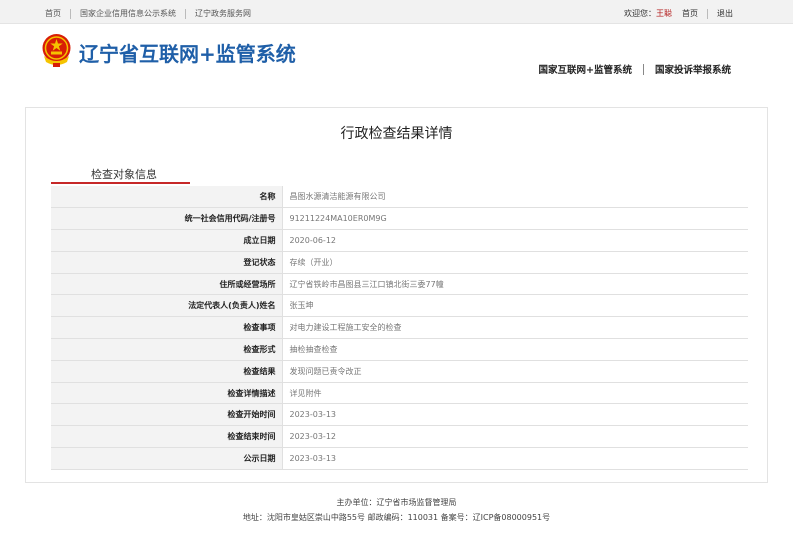 The height and width of the screenshot is (554, 793). What do you see at coordinates (167, 262) in the screenshot?
I see `field-label: 登记状态` at bounding box center [167, 262].